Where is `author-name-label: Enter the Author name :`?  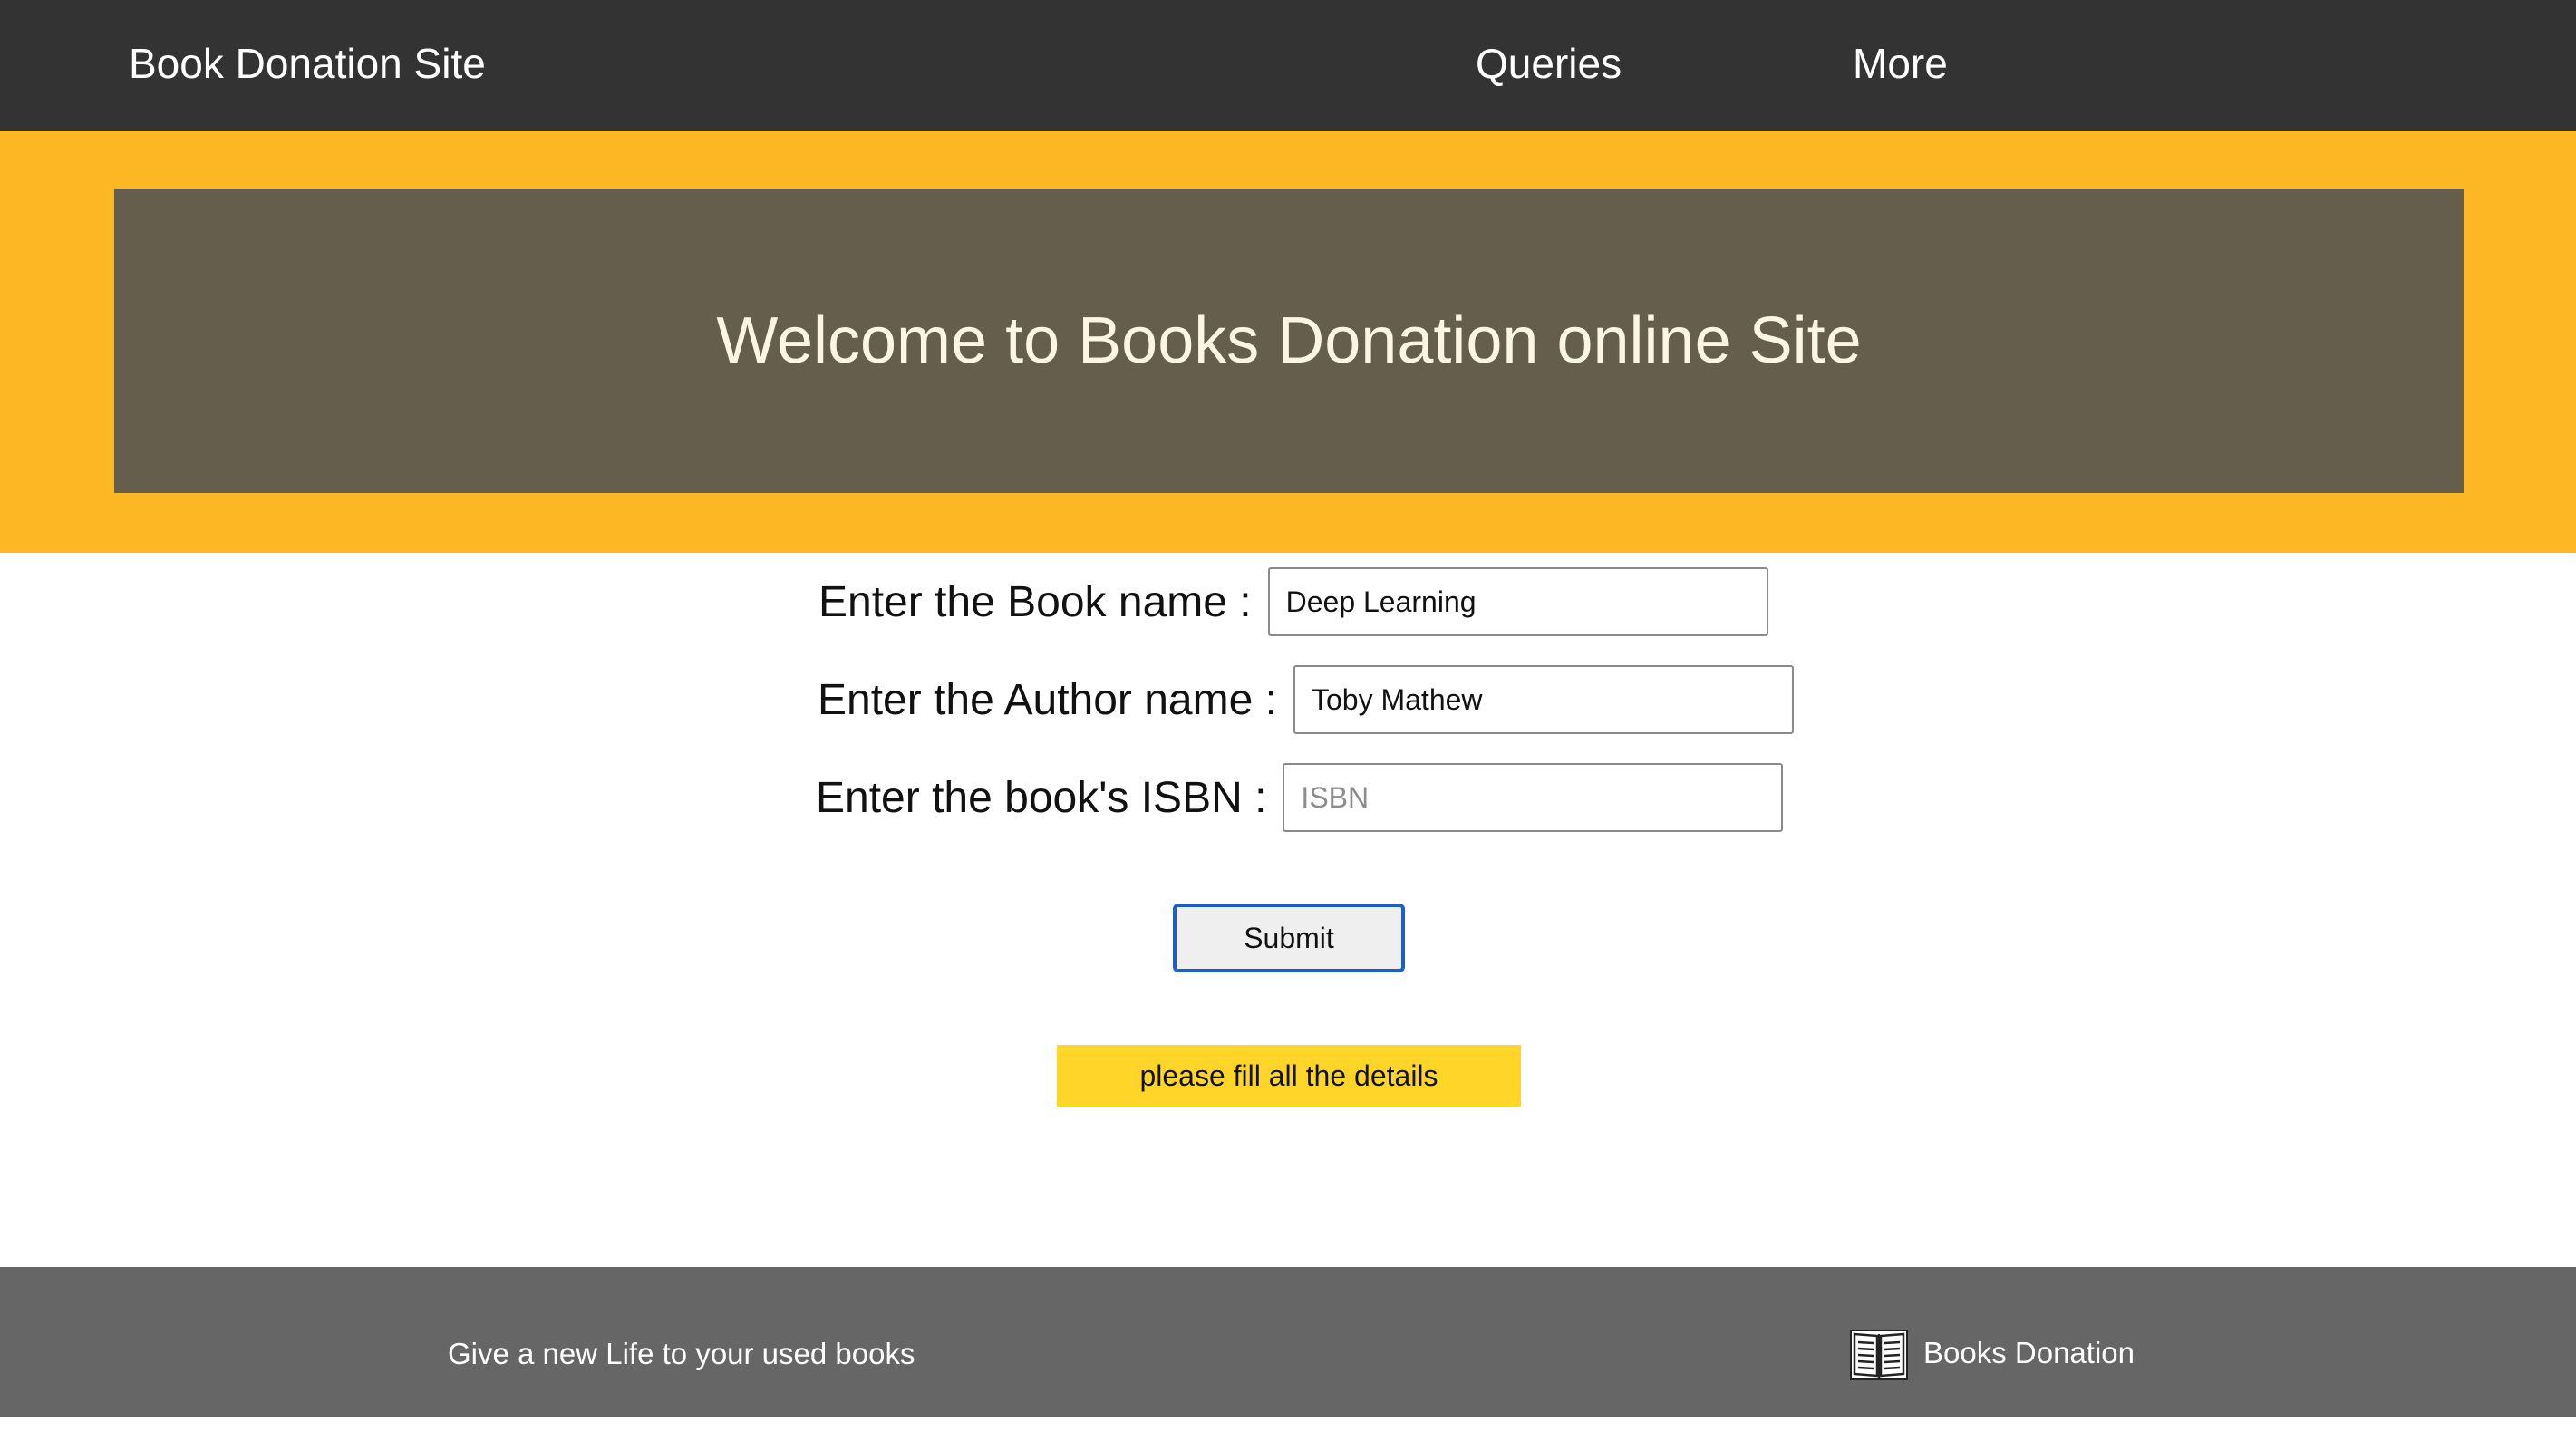 author-name-label: Enter the Author name : is located at coordinates (1047, 699).